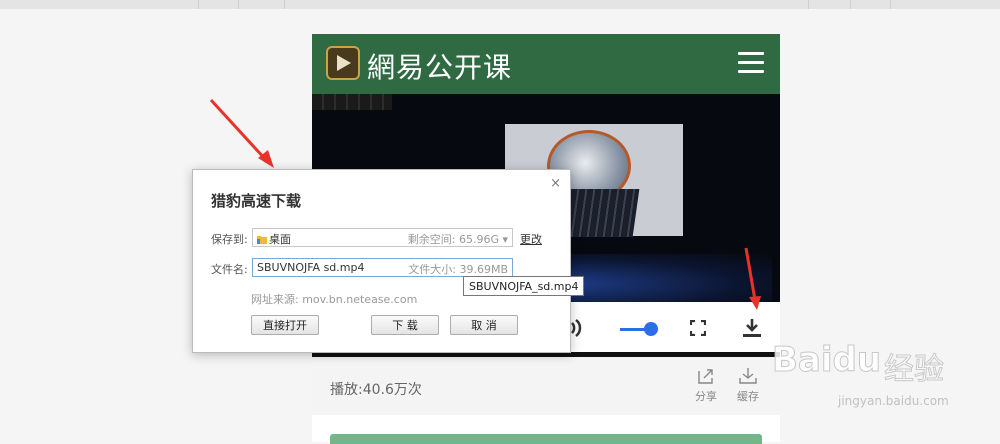 The image size is (1000, 444). What do you see at coordinates (229, 269) in the screenshot?
I see `filename-label: 文件名:` at bounding box center [229, 269].